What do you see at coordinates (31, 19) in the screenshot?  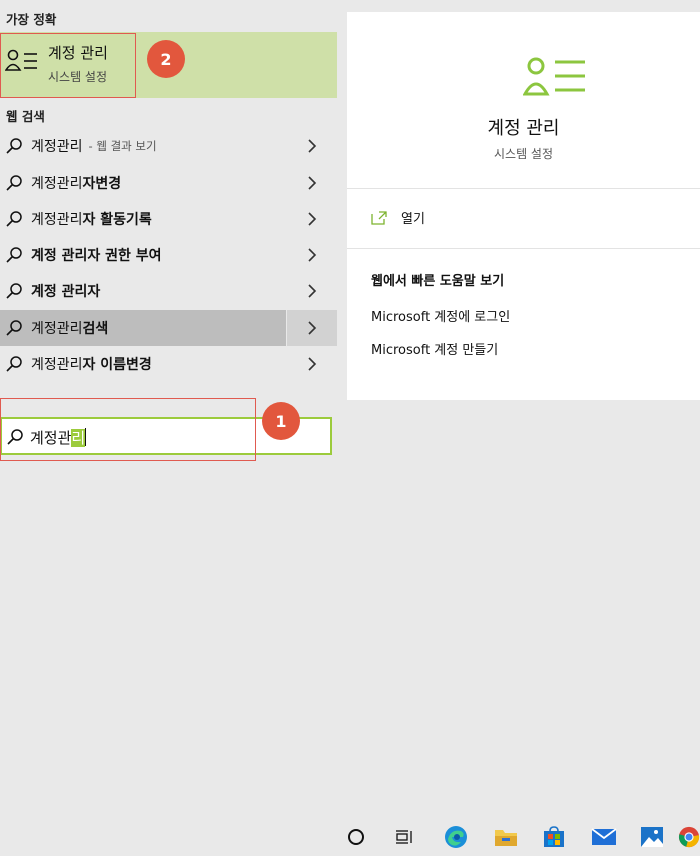 I see `best-match-header: 가장 정확` at bounding box center [31, 19].